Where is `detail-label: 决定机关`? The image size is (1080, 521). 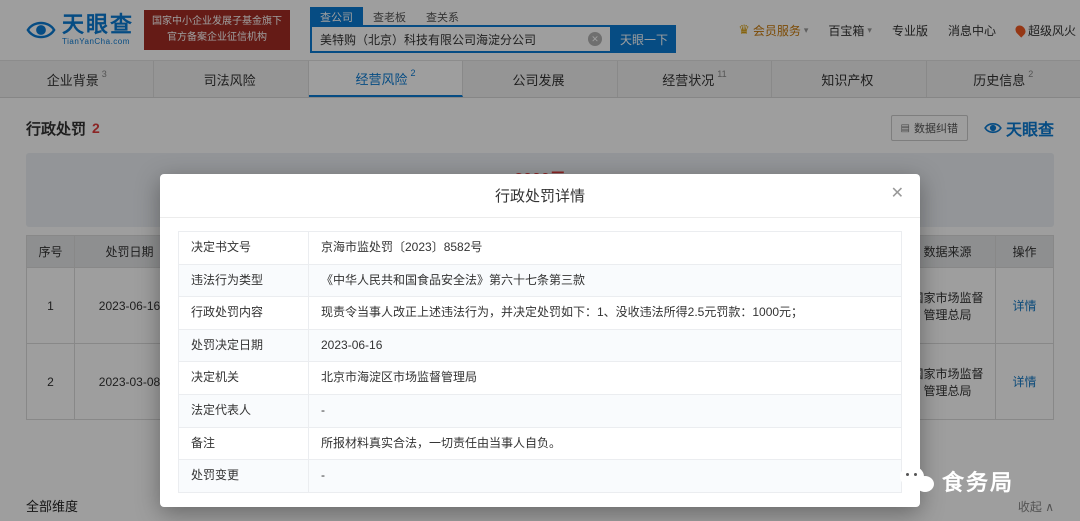 detail-label: 决定机关 is located at coordinates (243, 378).